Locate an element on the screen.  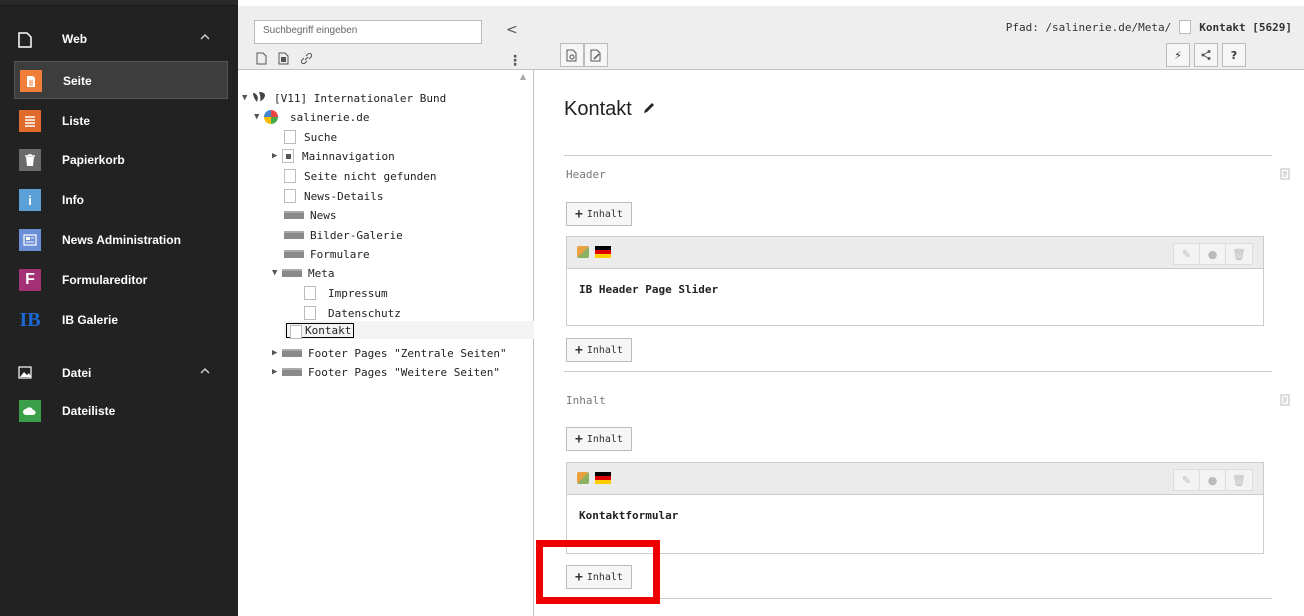
tree-node-formulare: Formulare is located at coordinates (327, 254).